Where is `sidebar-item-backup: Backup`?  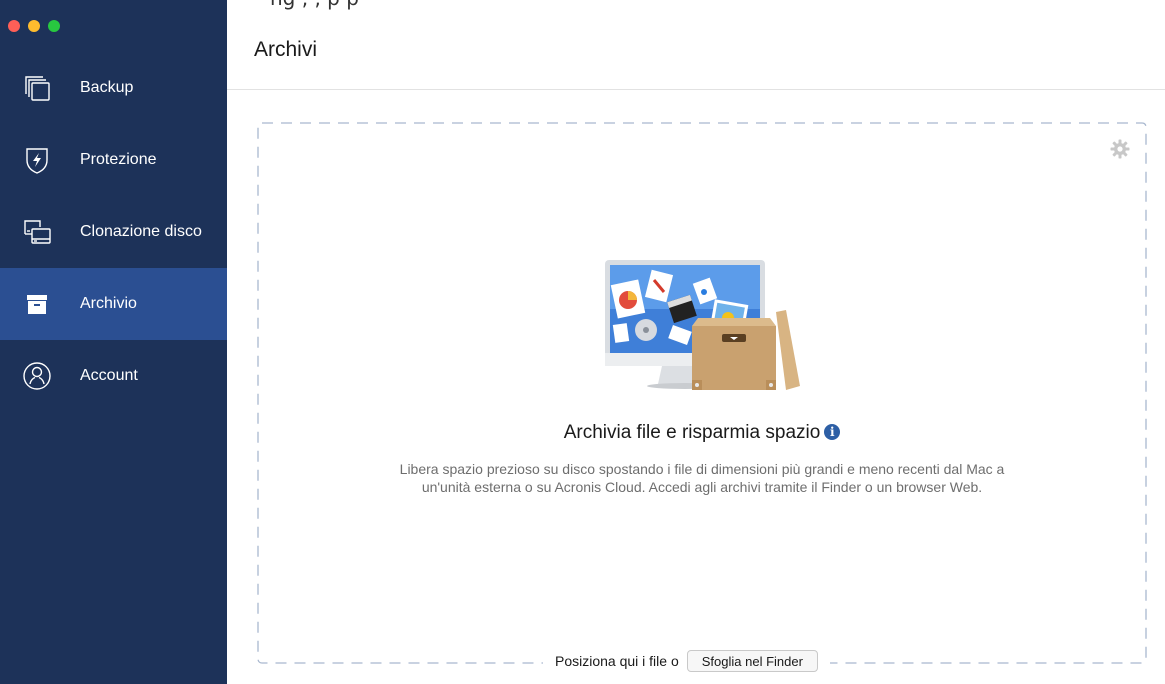
sidebar-item-backup: Backup is located at coordinates (113, 88).